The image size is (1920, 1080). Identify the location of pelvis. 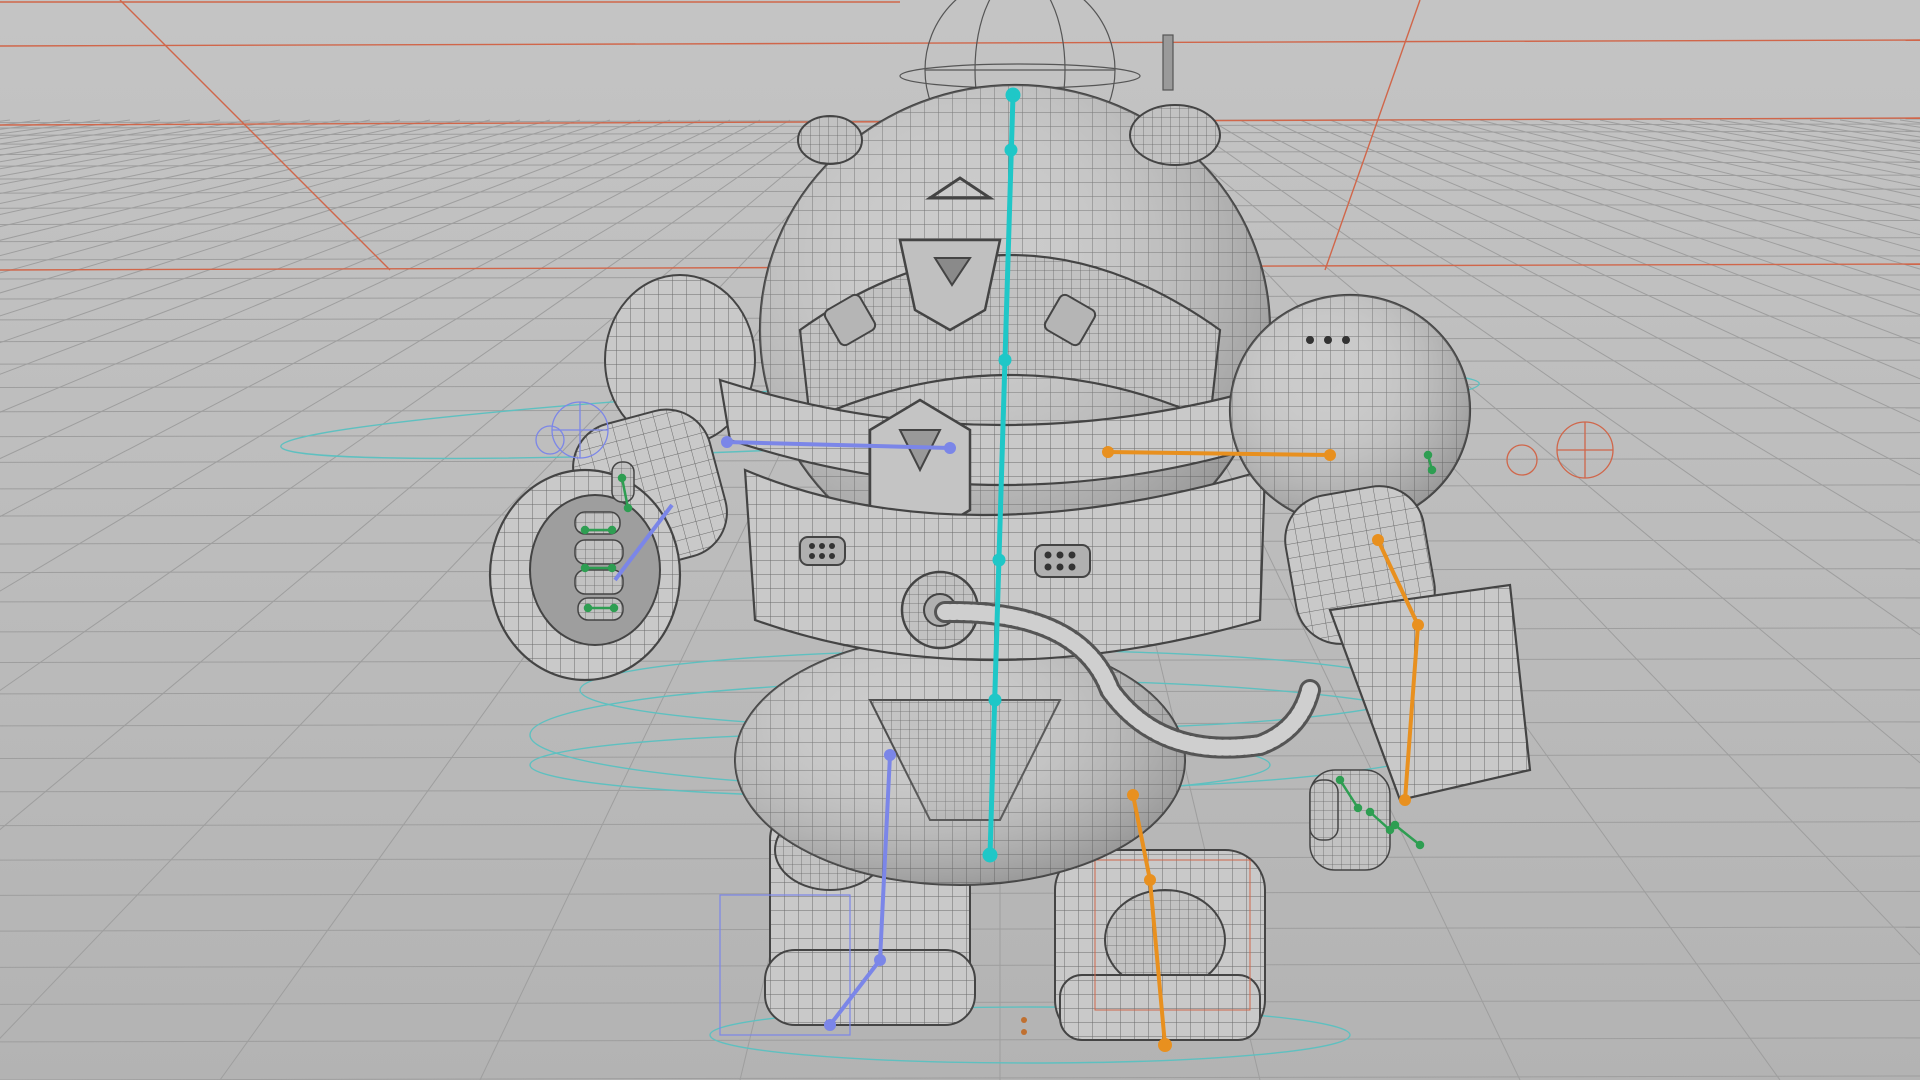
(960, 760).